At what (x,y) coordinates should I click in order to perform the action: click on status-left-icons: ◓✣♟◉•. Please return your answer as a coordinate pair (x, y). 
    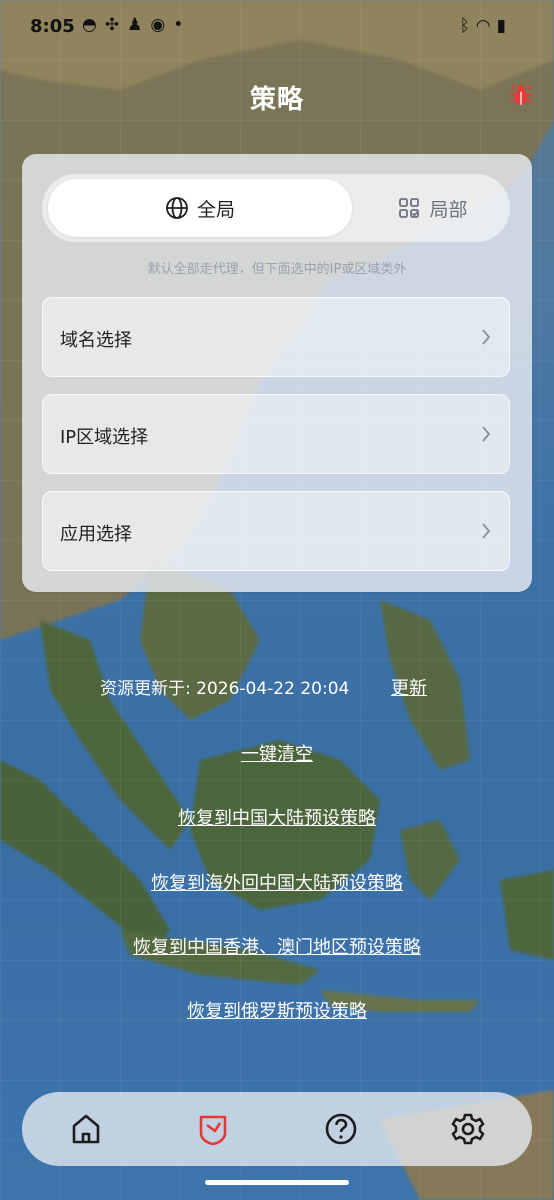
    Looking at the image, I should click on (136, 25).